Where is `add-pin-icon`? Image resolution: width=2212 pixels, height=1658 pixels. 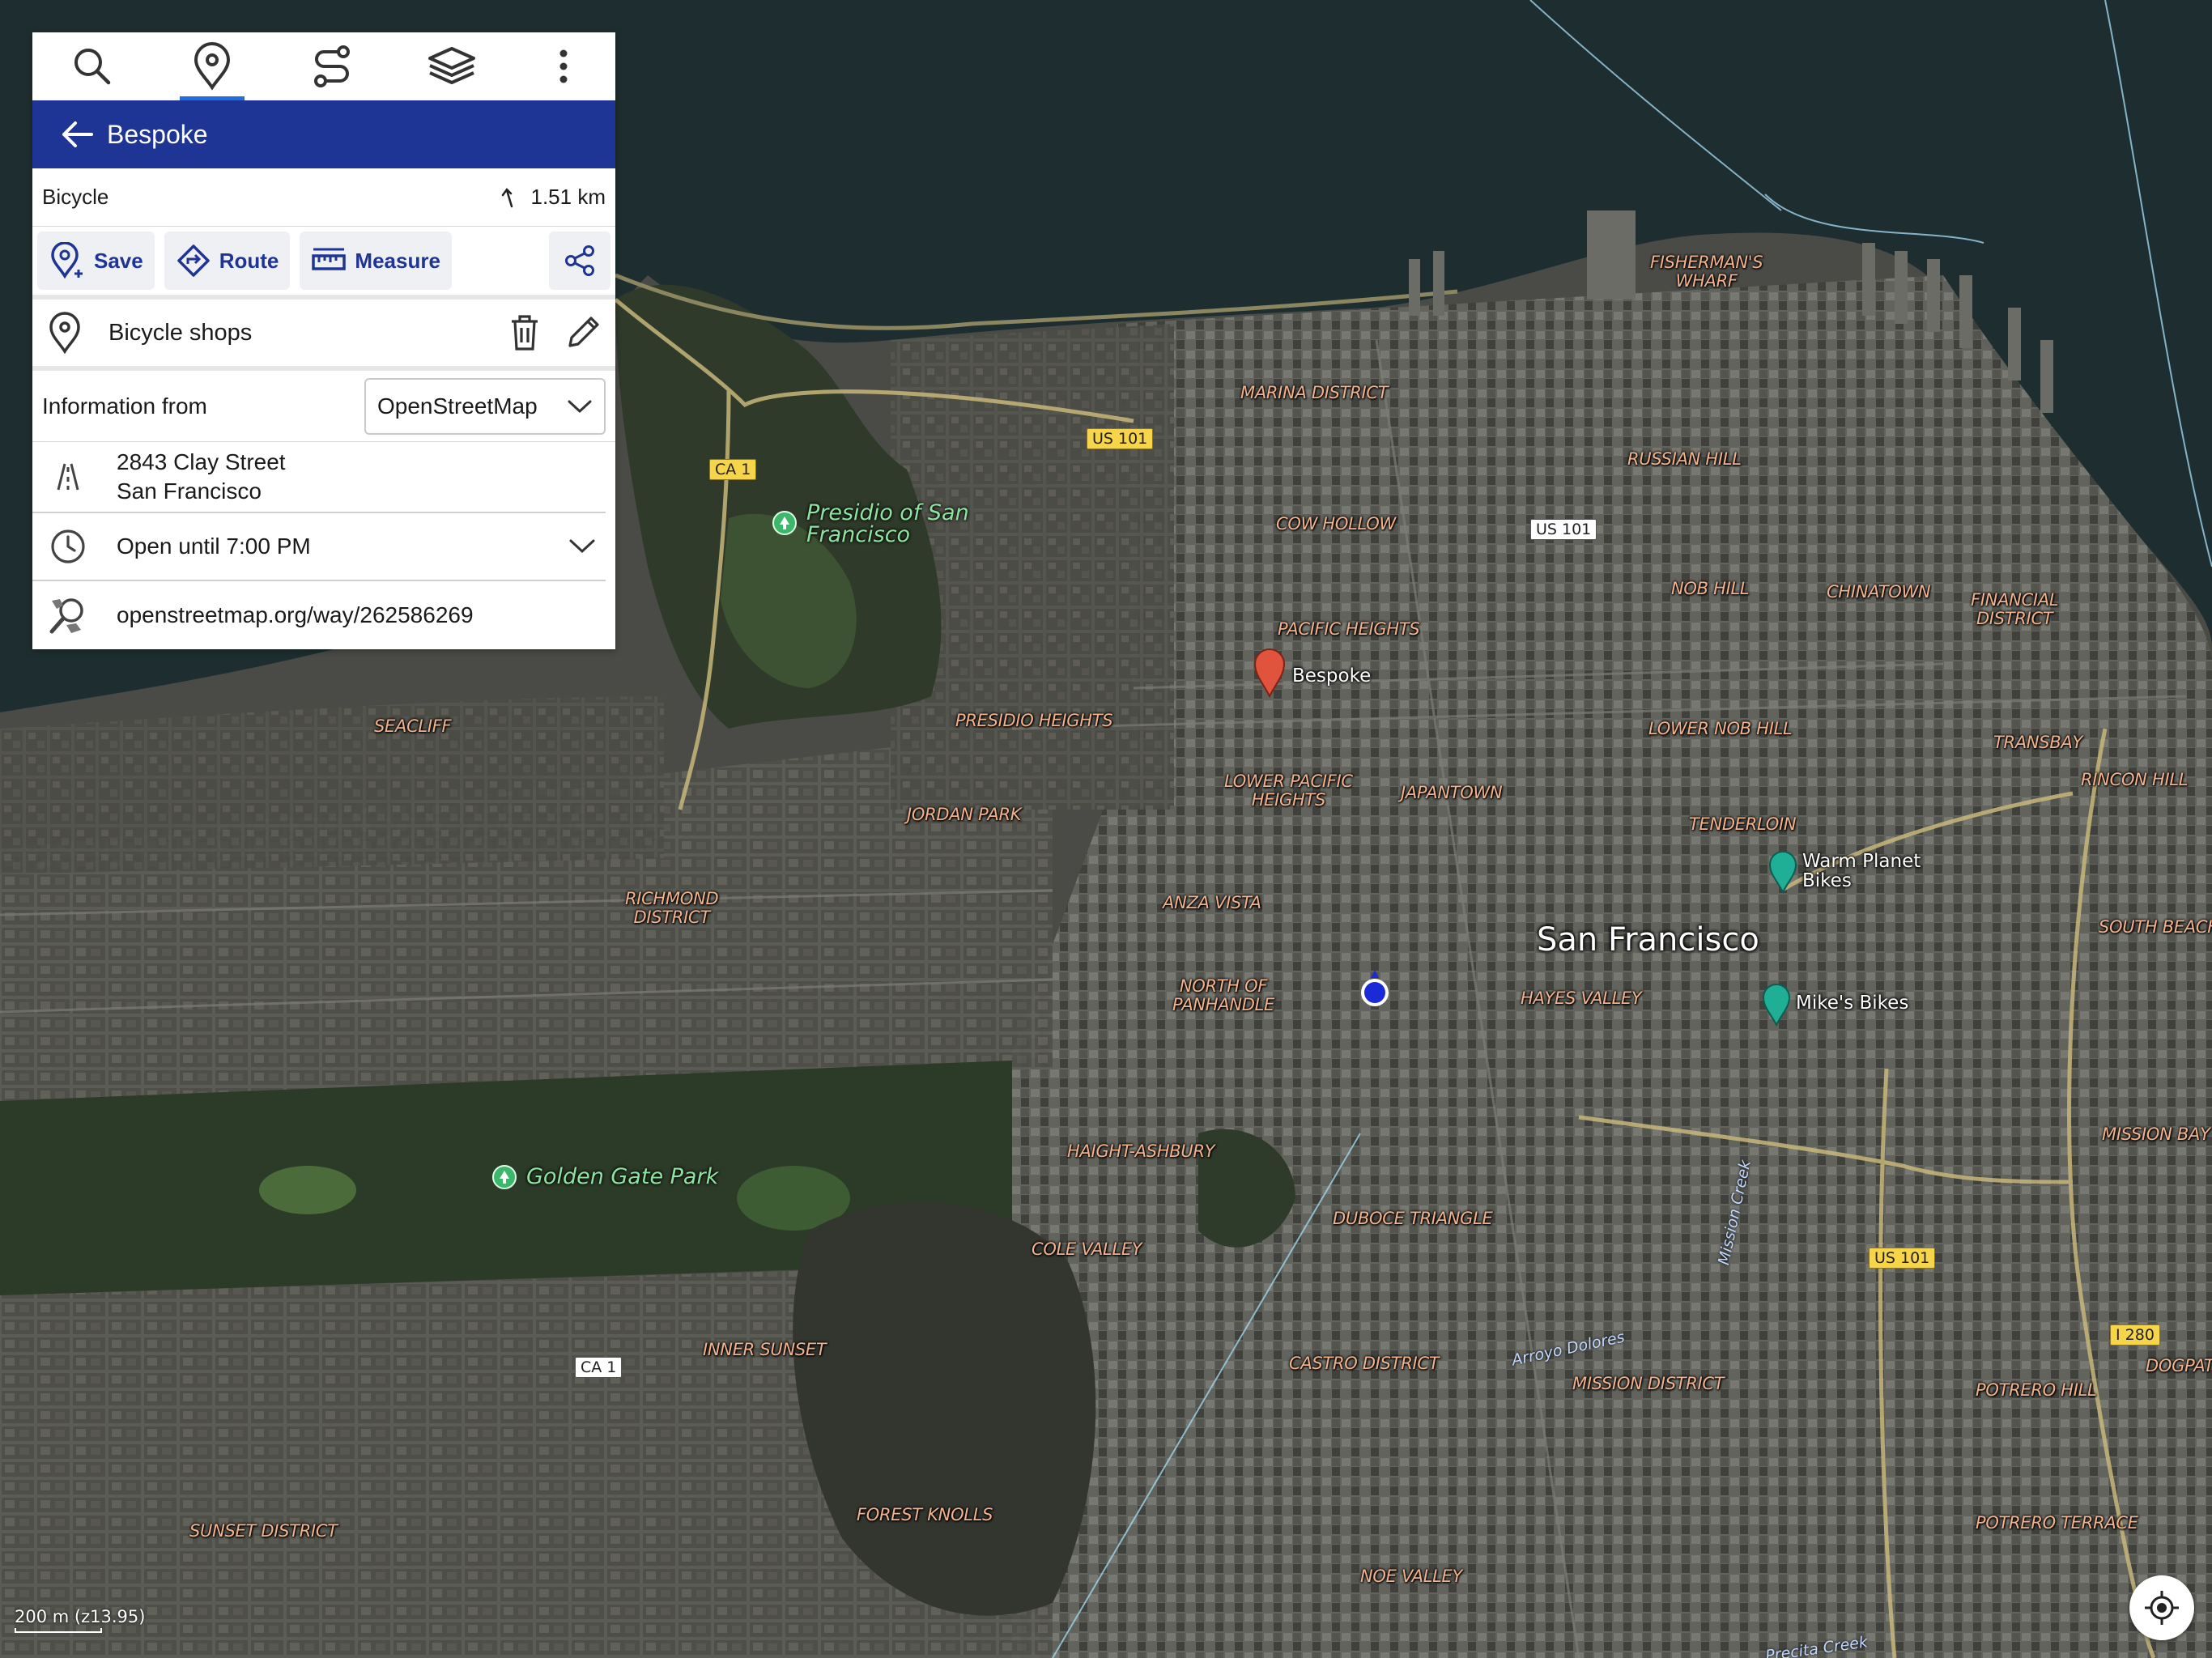 add-pin-icon is located at coordinates (67, 260).